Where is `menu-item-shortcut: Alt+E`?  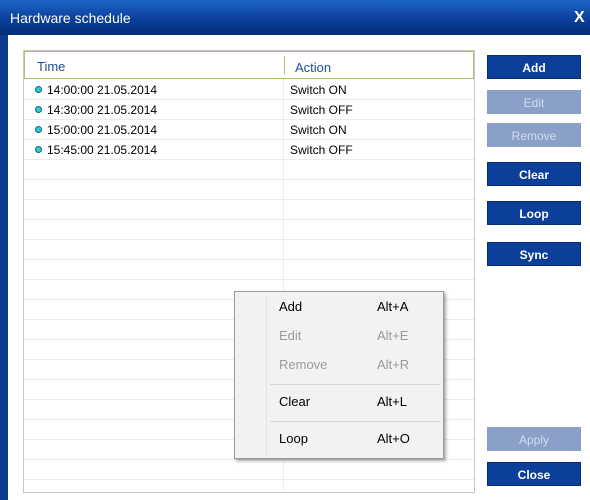 menu-item-shortcut: Alt+E is located at coordinates (393, 335).